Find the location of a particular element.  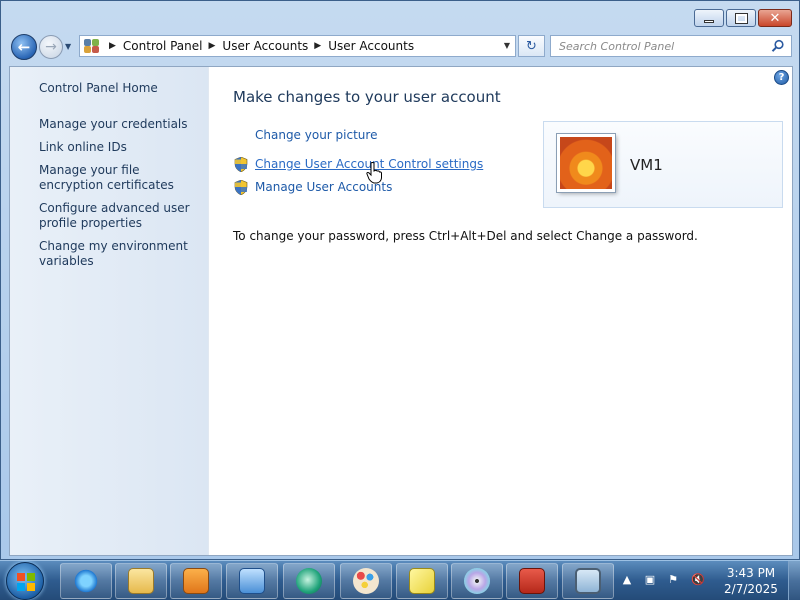

control-panel-icon is located at coordinates (93, 46).